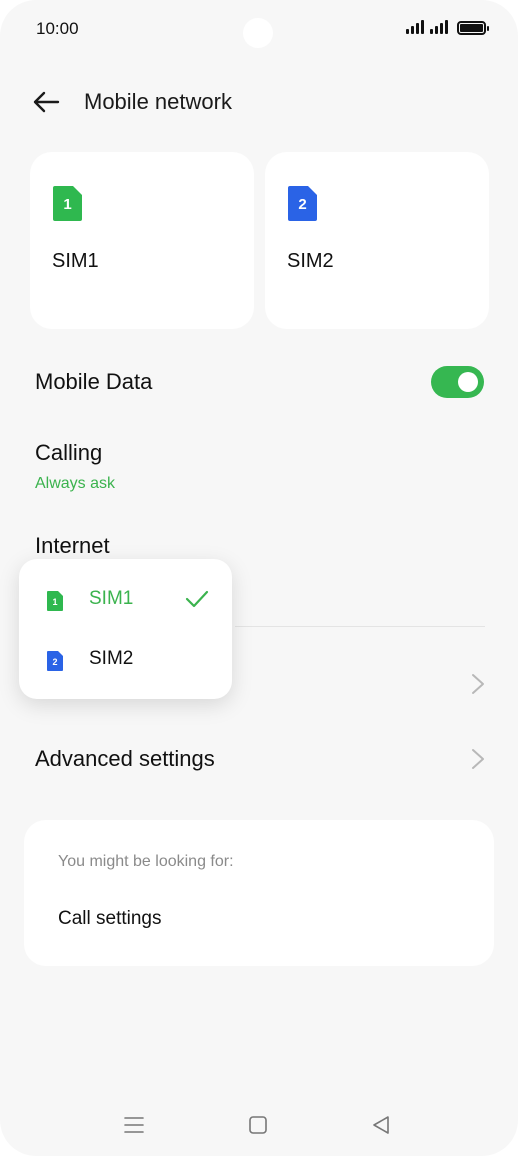  Describe the element at coordinates (46, 102) in the screenshot. I see `back-arrow-icon` at that location.